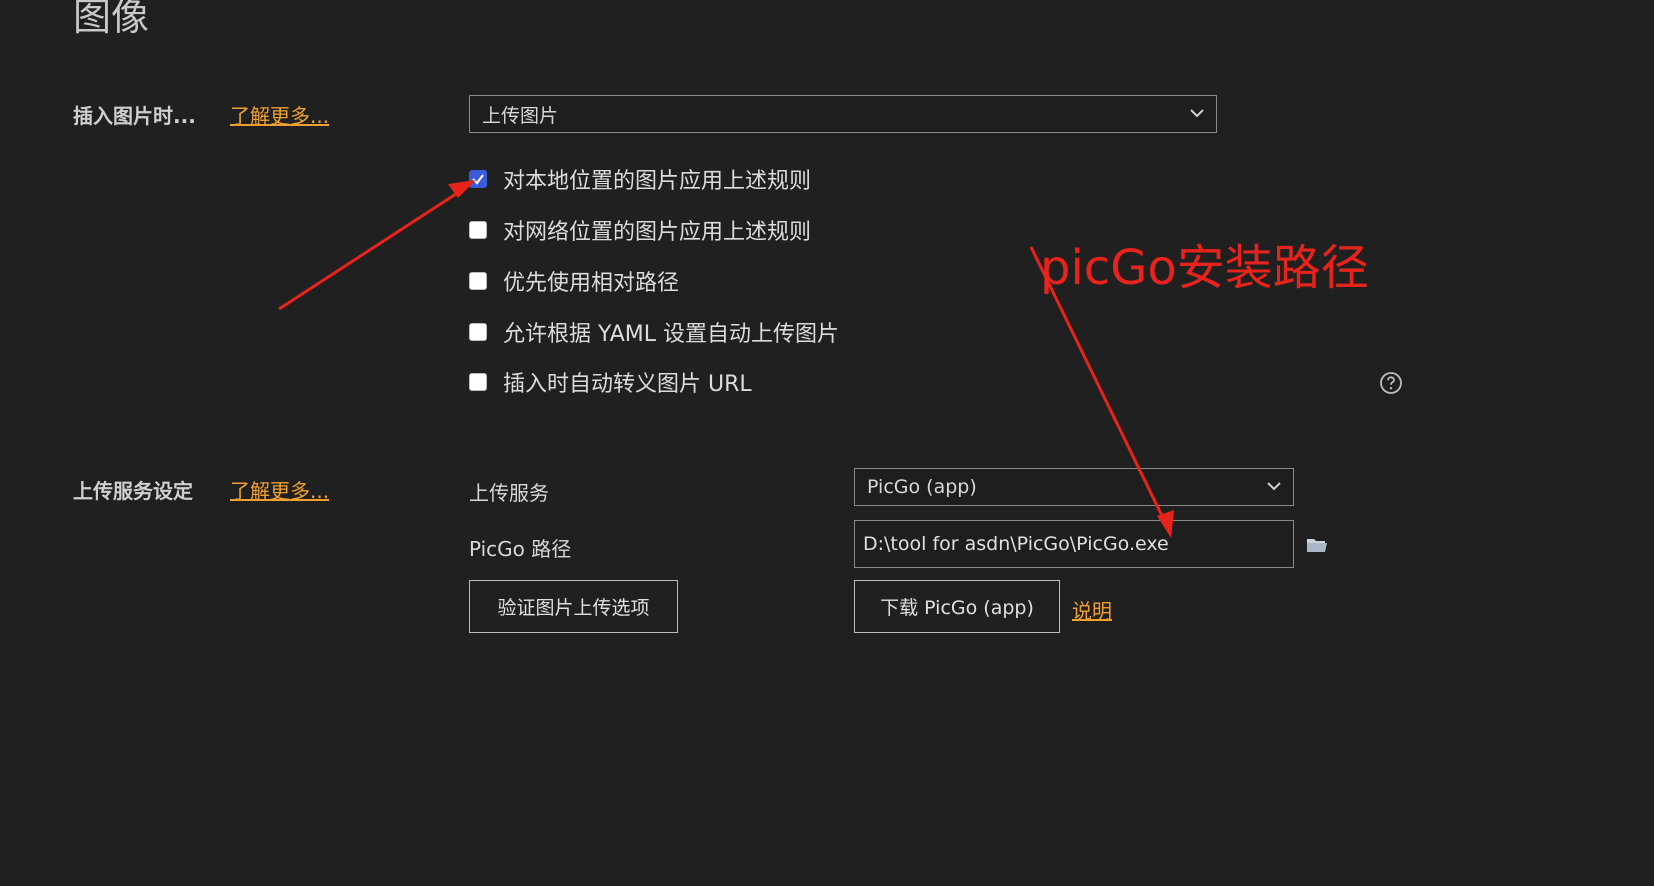  I want to click on checkmark-icon, so click(478, 179).